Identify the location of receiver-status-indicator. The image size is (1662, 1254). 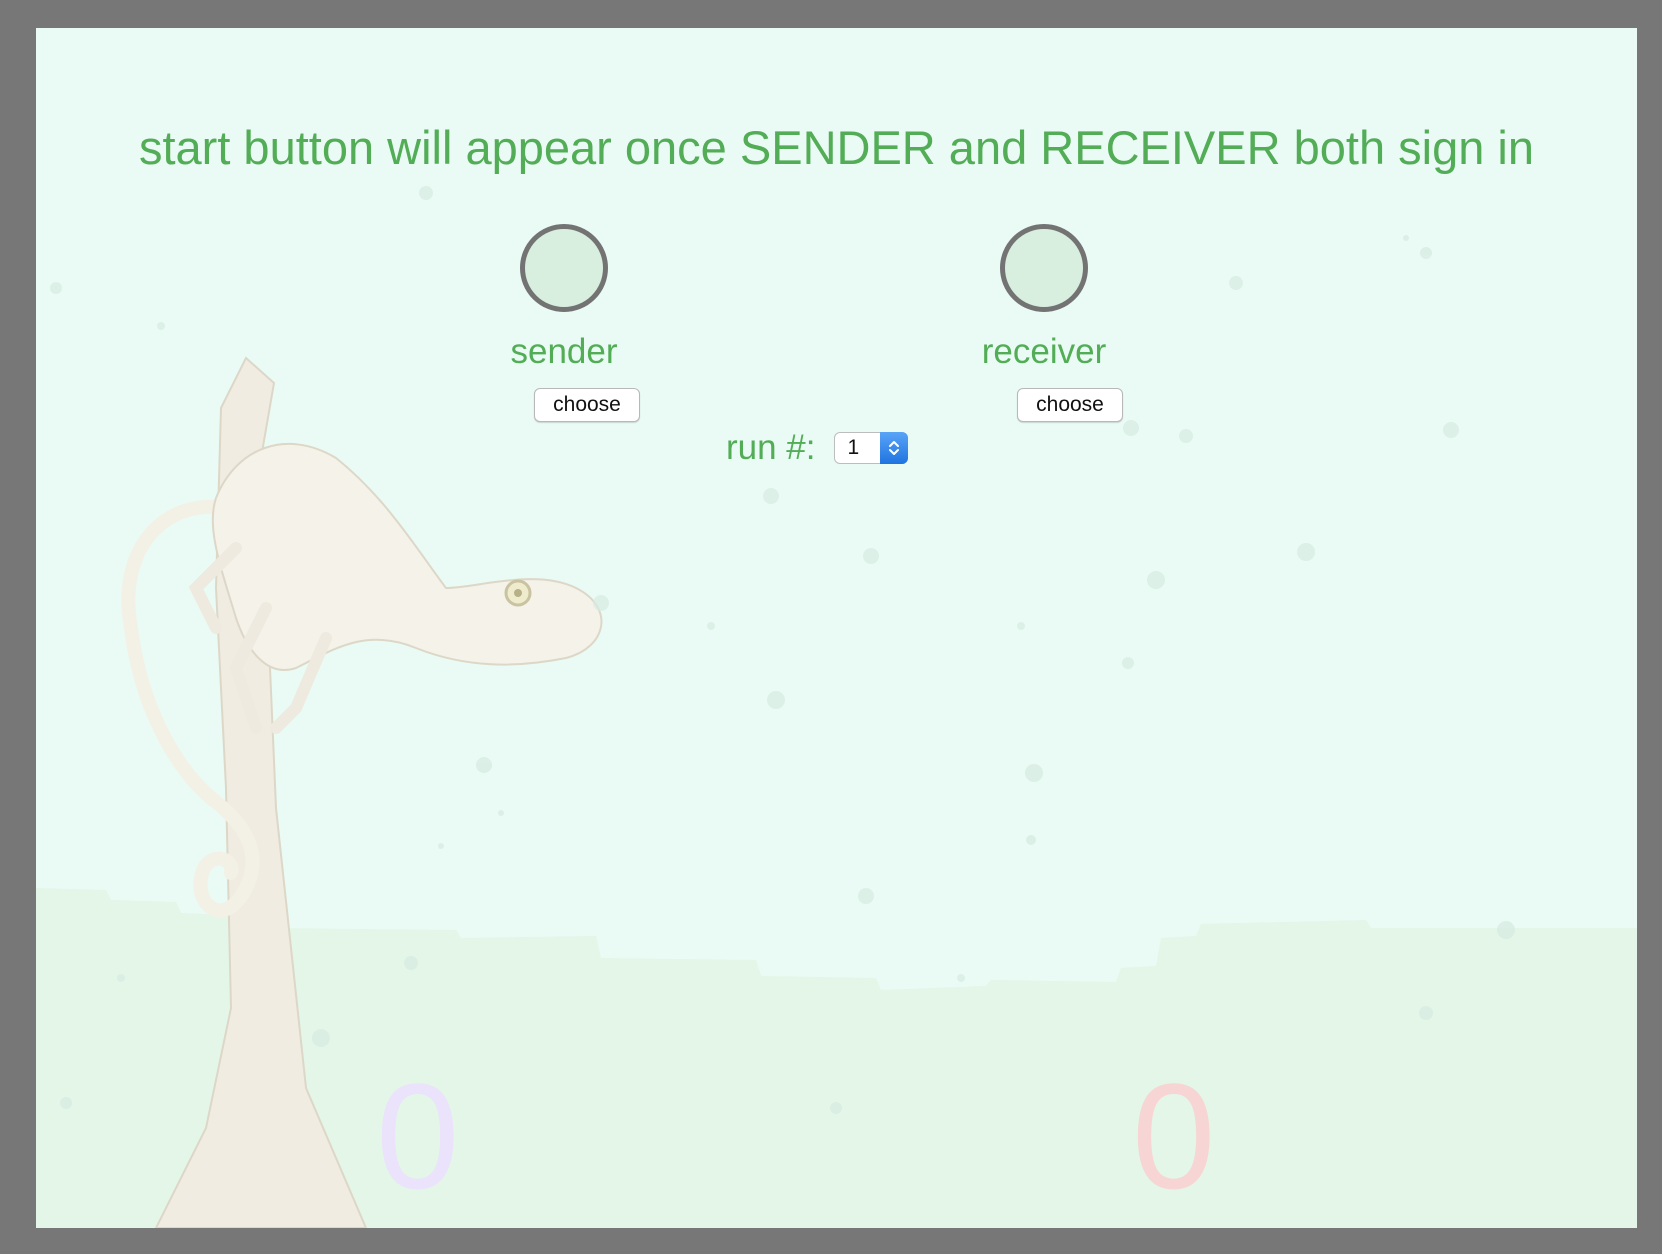
(1044, 268).